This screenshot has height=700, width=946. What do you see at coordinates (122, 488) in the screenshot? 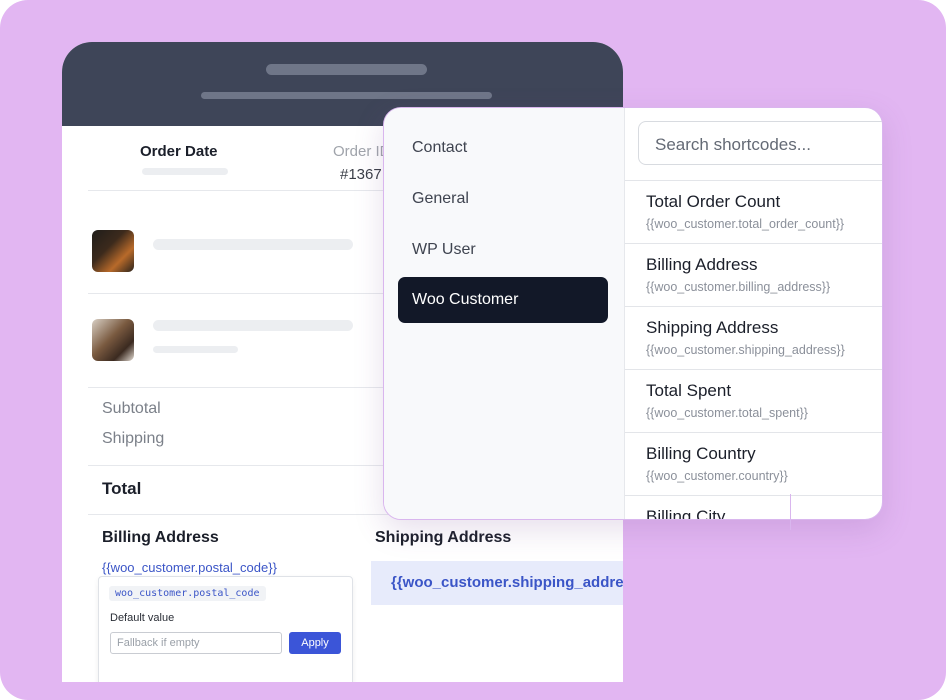
I see `total-label: Total` at bounding box center [122, 488].